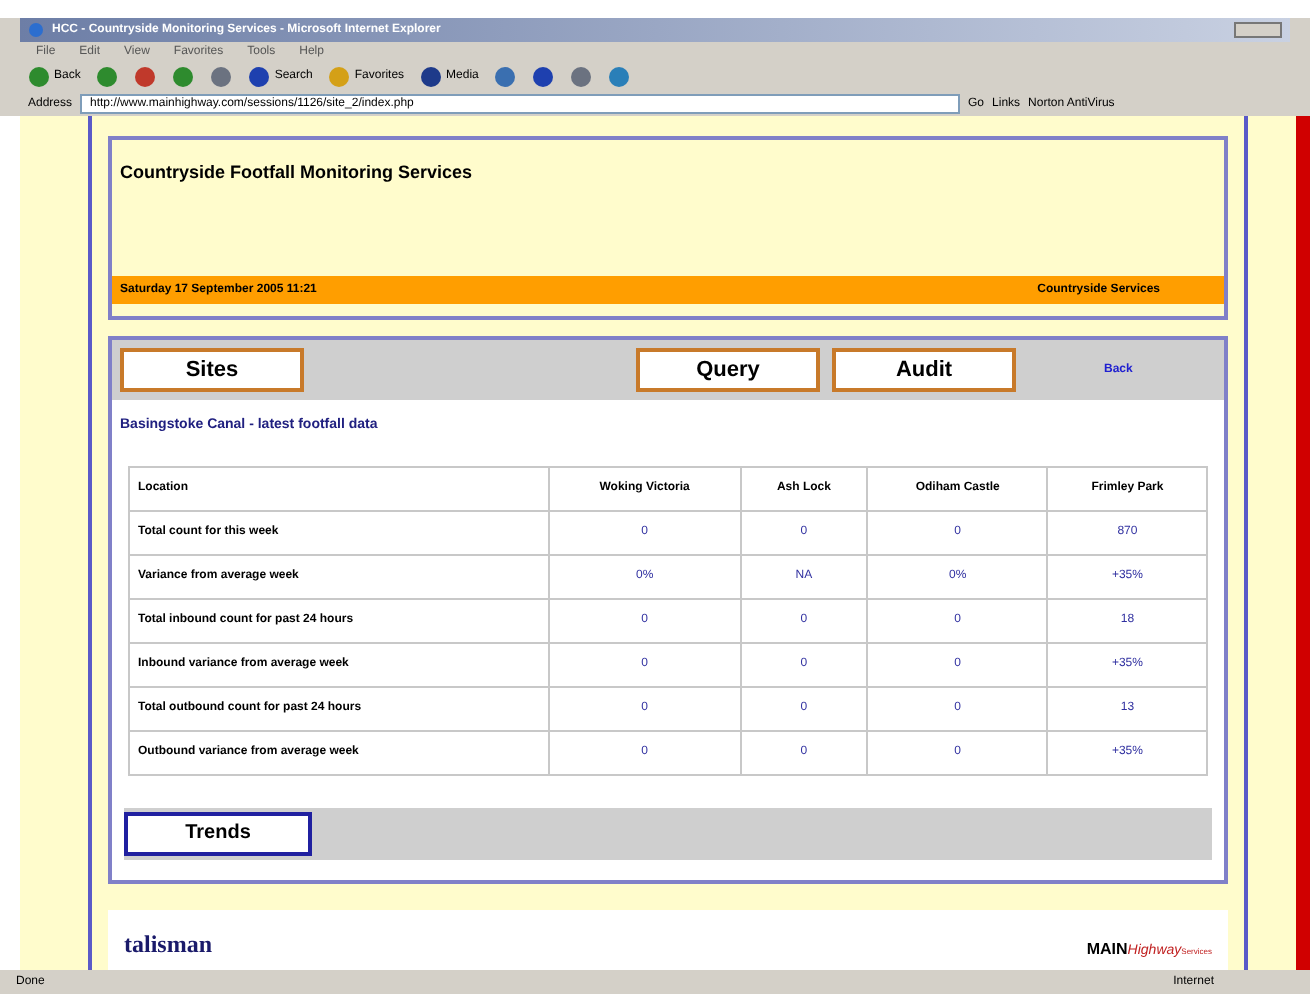 The height and width of the screenshot is (994, 1310). I want to click on nav-tab: Sites, so click(212, 370).